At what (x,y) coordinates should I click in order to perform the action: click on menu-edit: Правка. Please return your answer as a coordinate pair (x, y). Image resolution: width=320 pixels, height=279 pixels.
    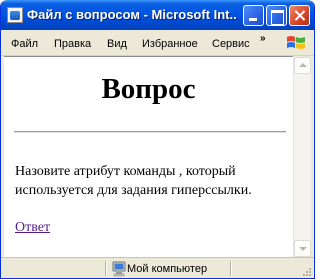
    Looking at the image, I should click on (72, 44).